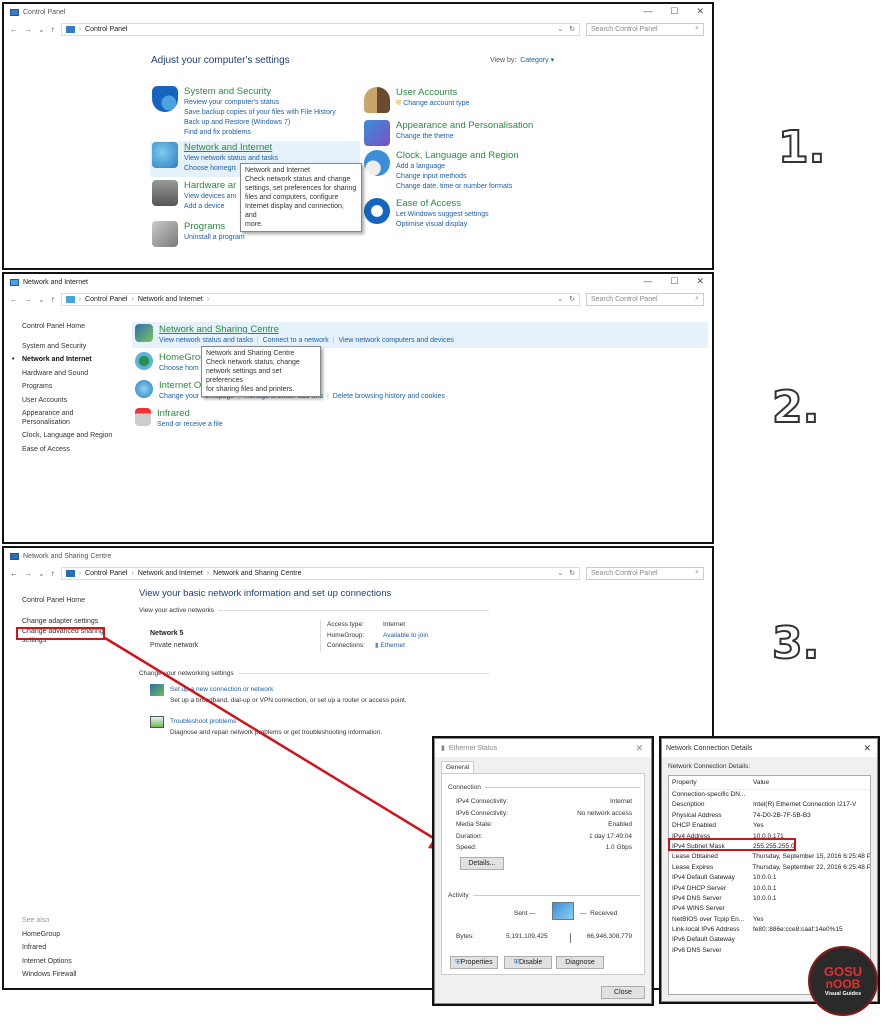  Describe the element at coordinates (432, 104) in the screenshot. I see `category-link: ⛨ Change account type` at that location.